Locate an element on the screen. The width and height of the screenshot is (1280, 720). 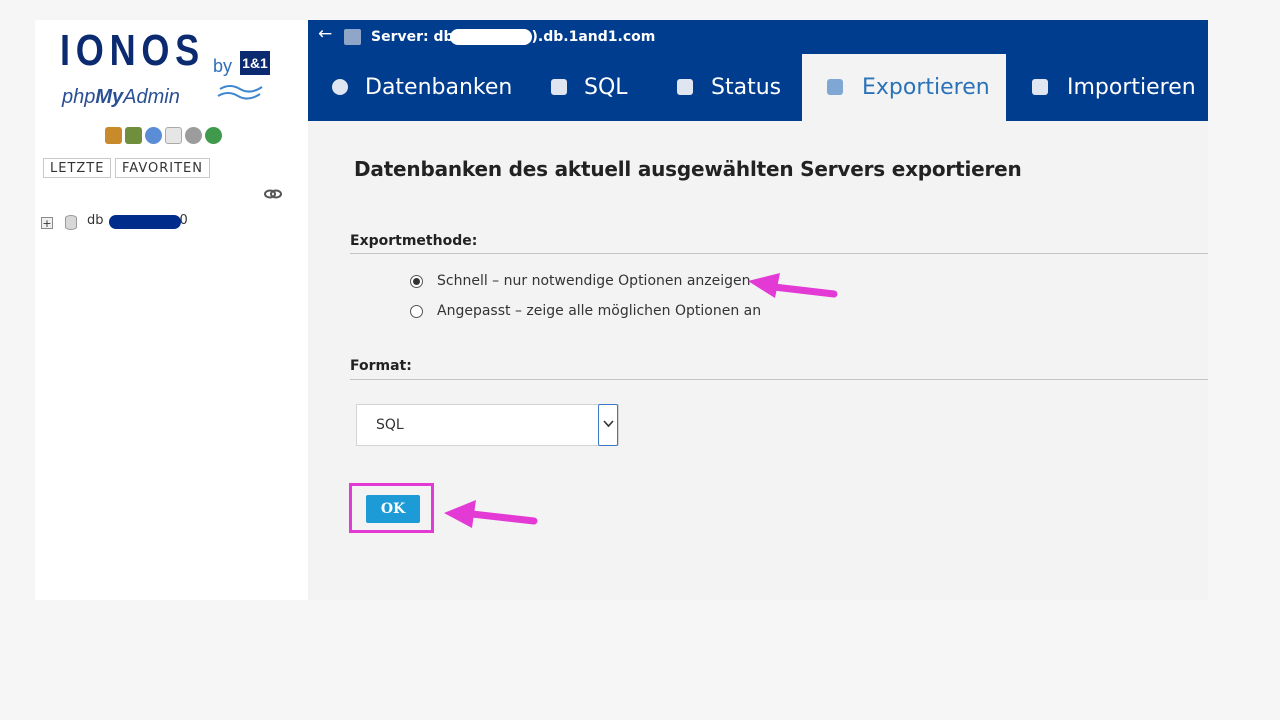
home-icon is located at coordinates (113, 135).